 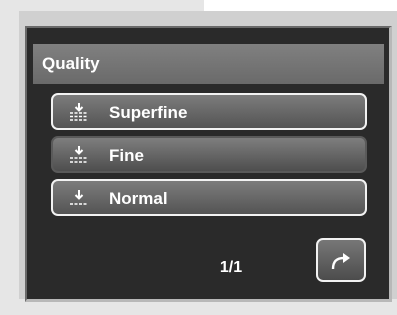 I want to click on option-superfine-label: Superfine, so click(x=148, y=112).